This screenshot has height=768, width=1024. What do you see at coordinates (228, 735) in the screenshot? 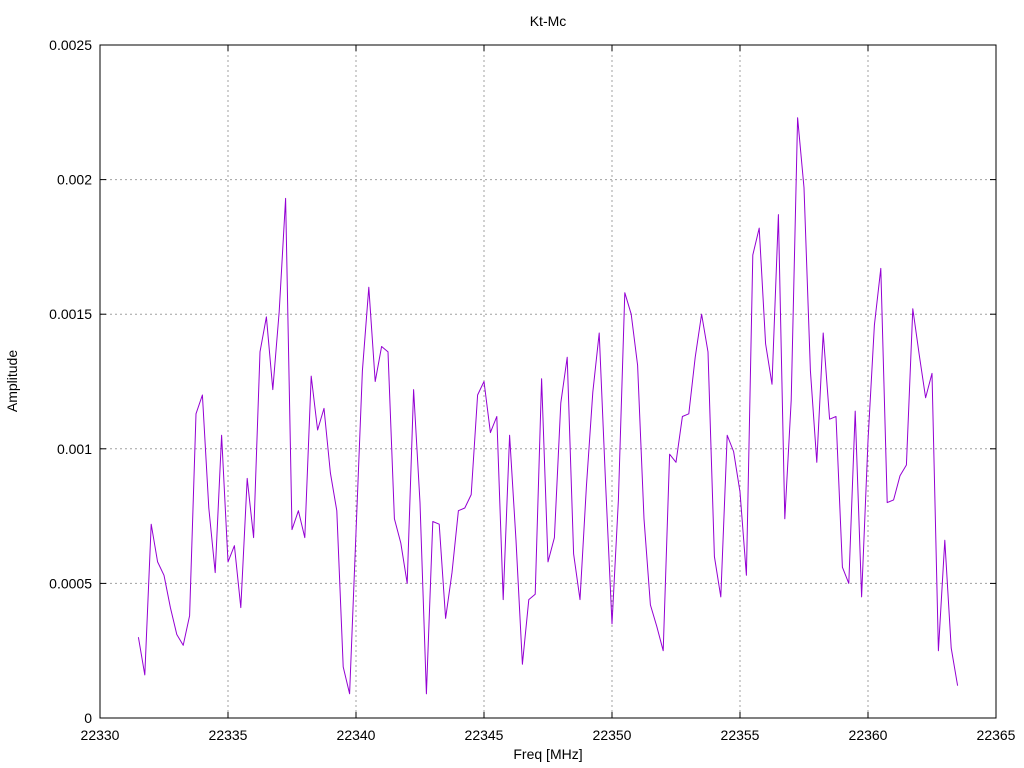
I see `x-tick-label: 22335` at bounding box center [228, 735].